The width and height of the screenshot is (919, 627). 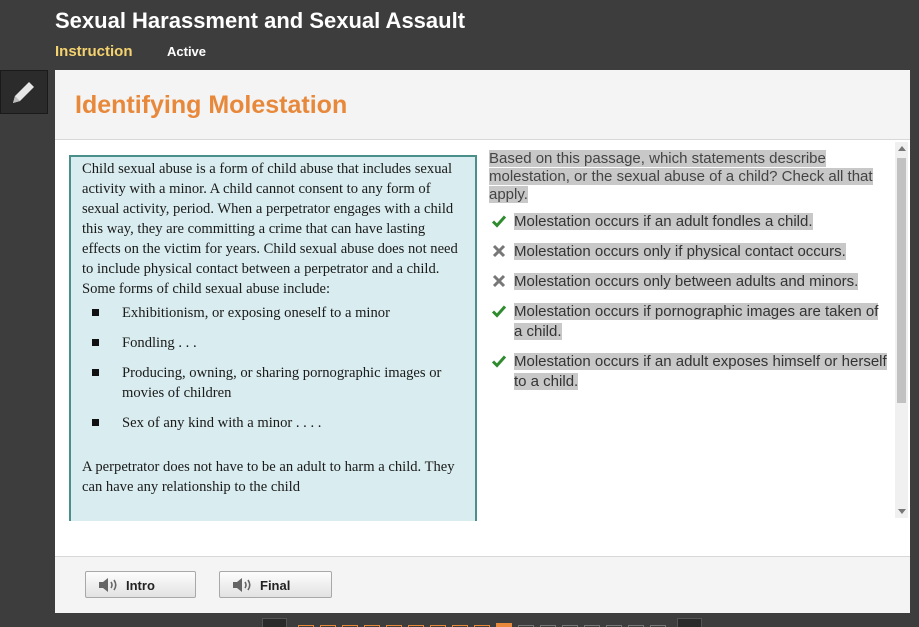 What do you see at coordinates (260, 20) in the screenshot?
I see `course-title: Sexual Harassment and Sexual Assault` at bounding box center [260, 20].